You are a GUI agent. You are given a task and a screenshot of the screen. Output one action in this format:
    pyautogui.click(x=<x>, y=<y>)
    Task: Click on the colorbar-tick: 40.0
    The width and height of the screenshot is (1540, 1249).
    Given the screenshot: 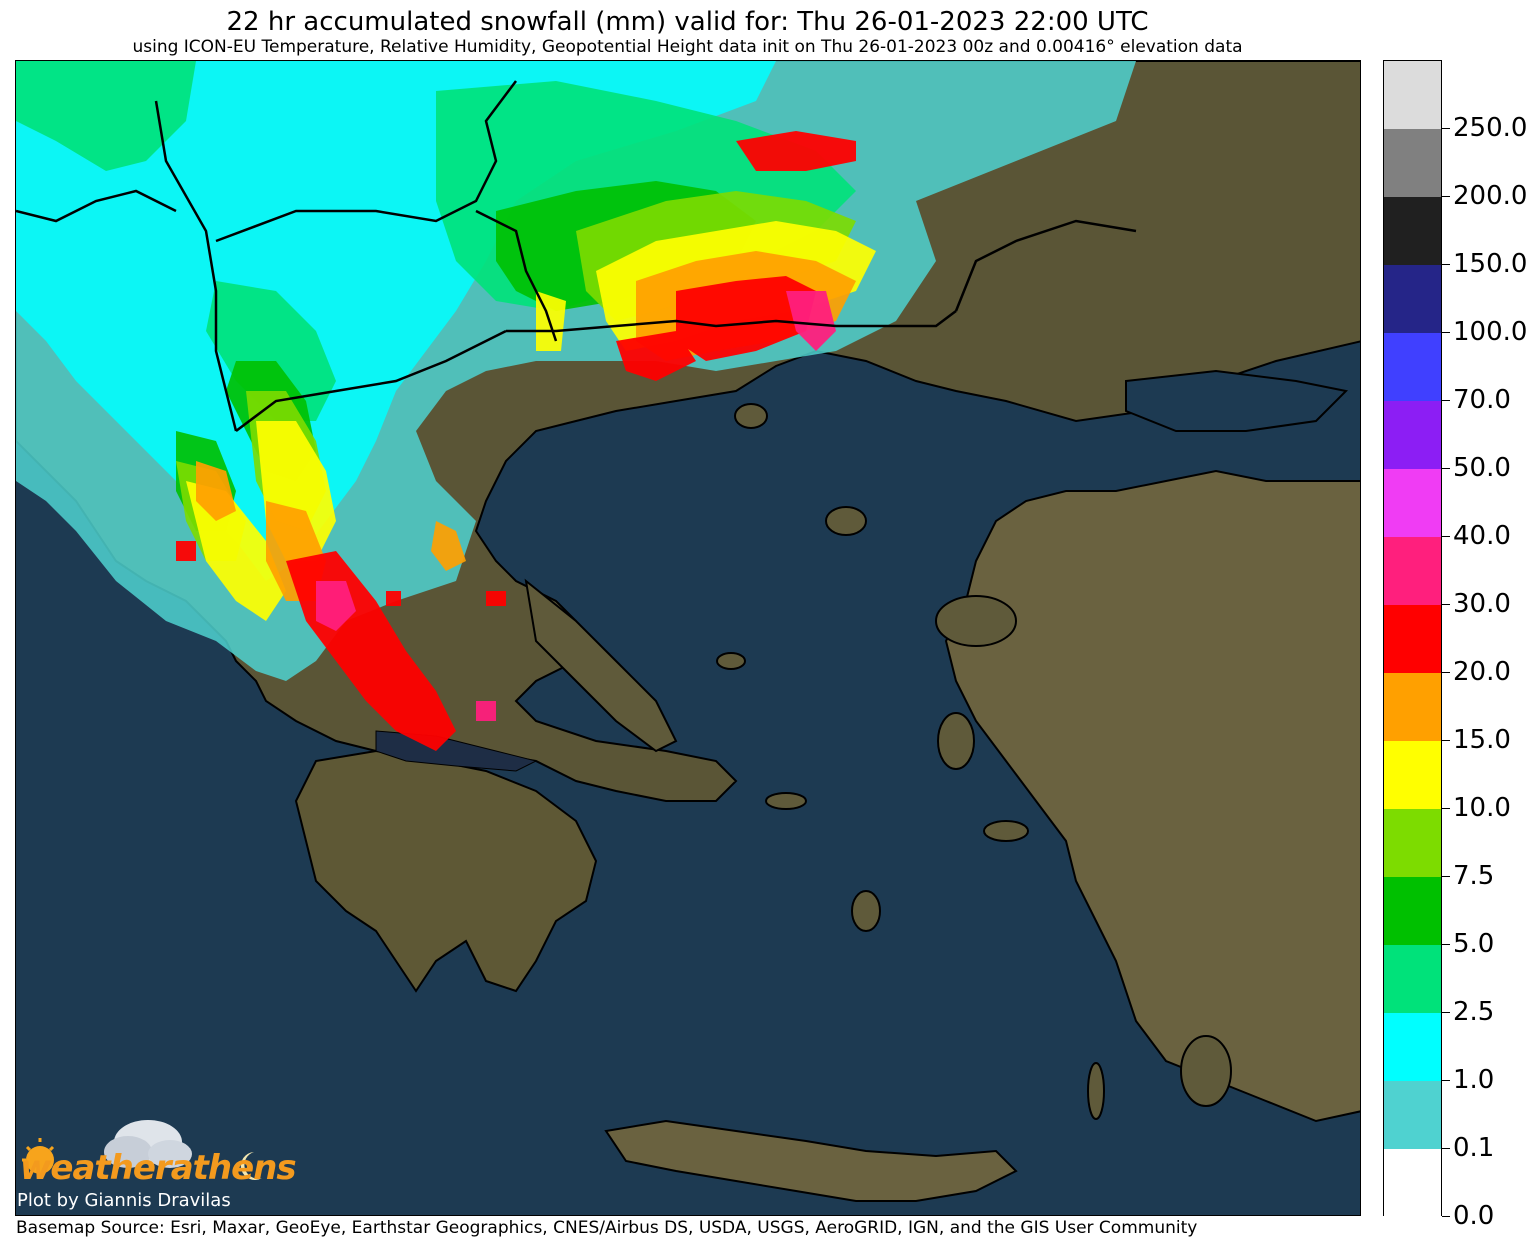 What is the action you would take?
    pyautogui.click(x=1476, y=536)
    